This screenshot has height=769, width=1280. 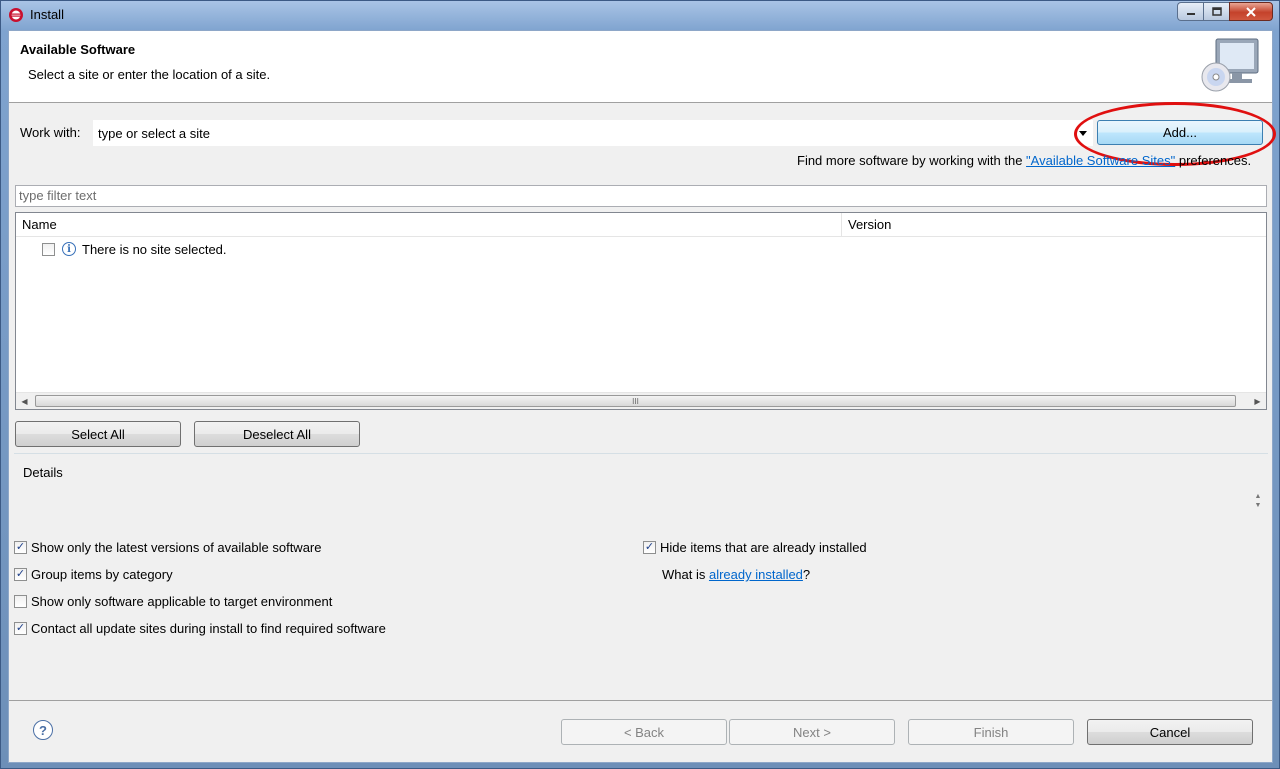 I want to click on what-is-suffix: ?, so click(x=806, y=574).